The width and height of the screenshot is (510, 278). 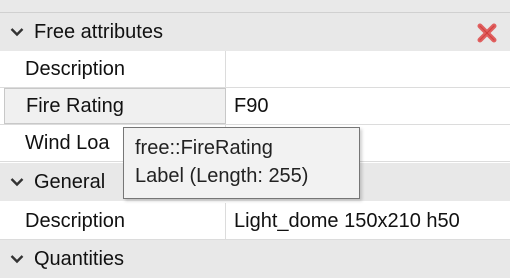 I want to click on section-header-quantities: Quantities, so click(x=255, y=259).